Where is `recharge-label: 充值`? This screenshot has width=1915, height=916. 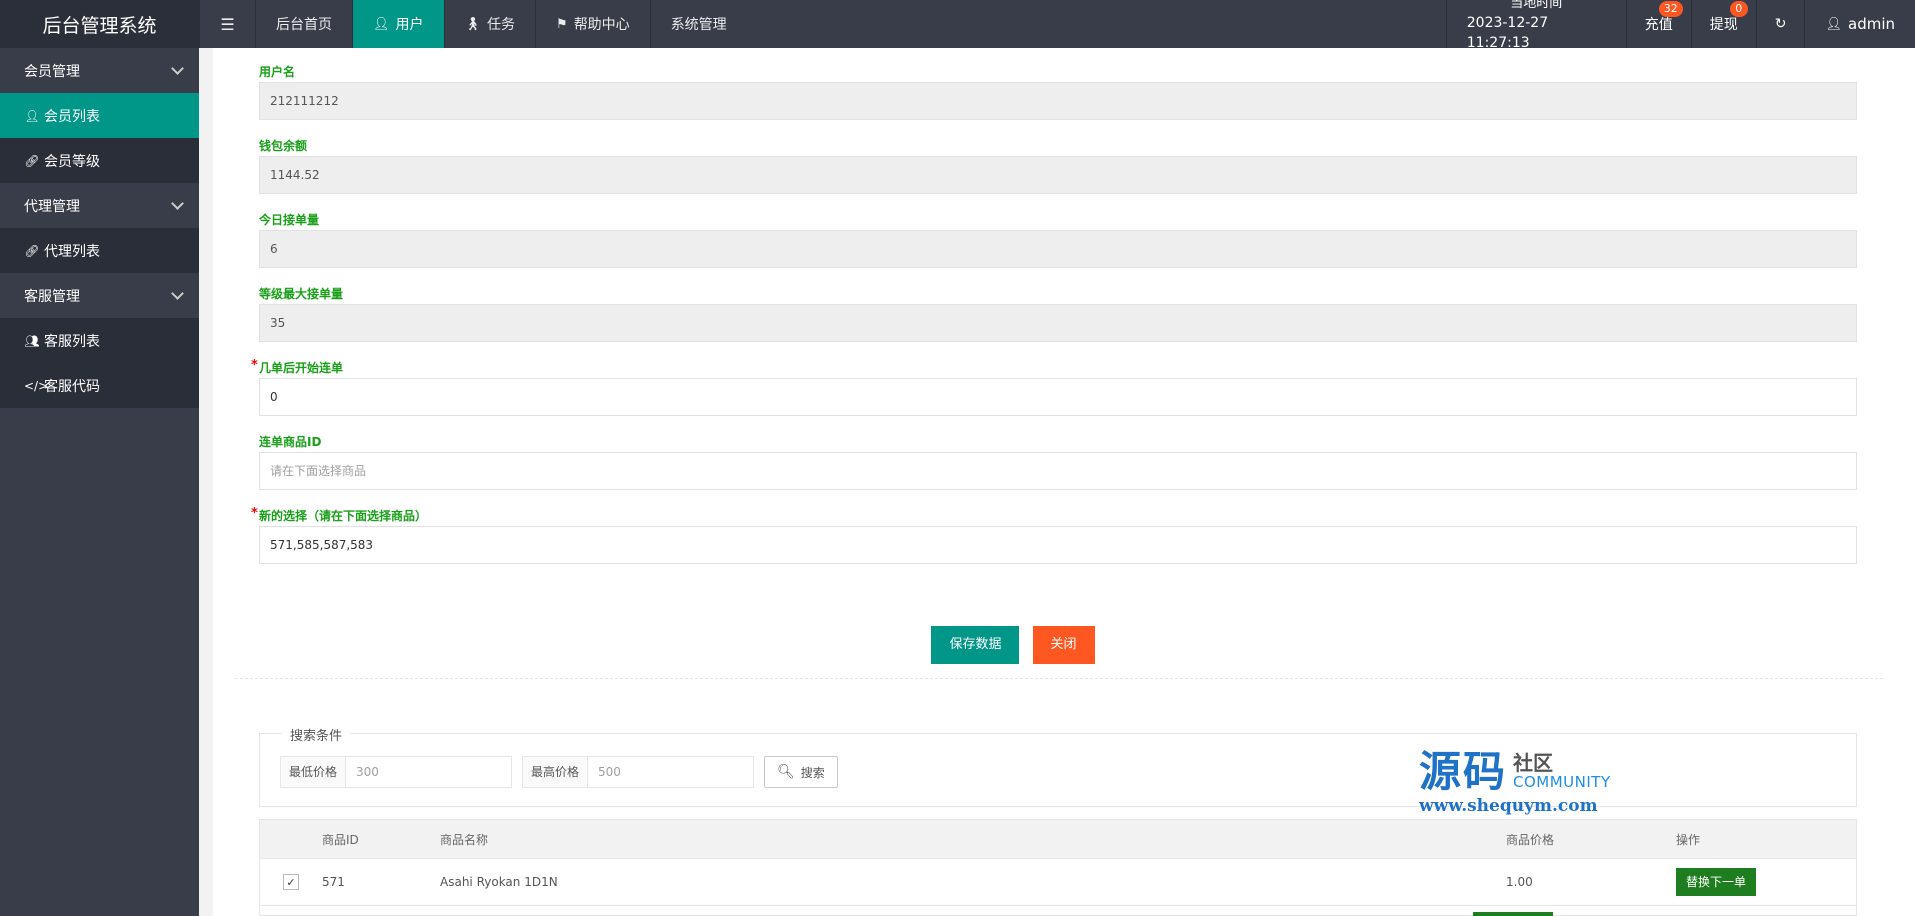 recharge-label: 充值 is located at coordinates (1658, 25).